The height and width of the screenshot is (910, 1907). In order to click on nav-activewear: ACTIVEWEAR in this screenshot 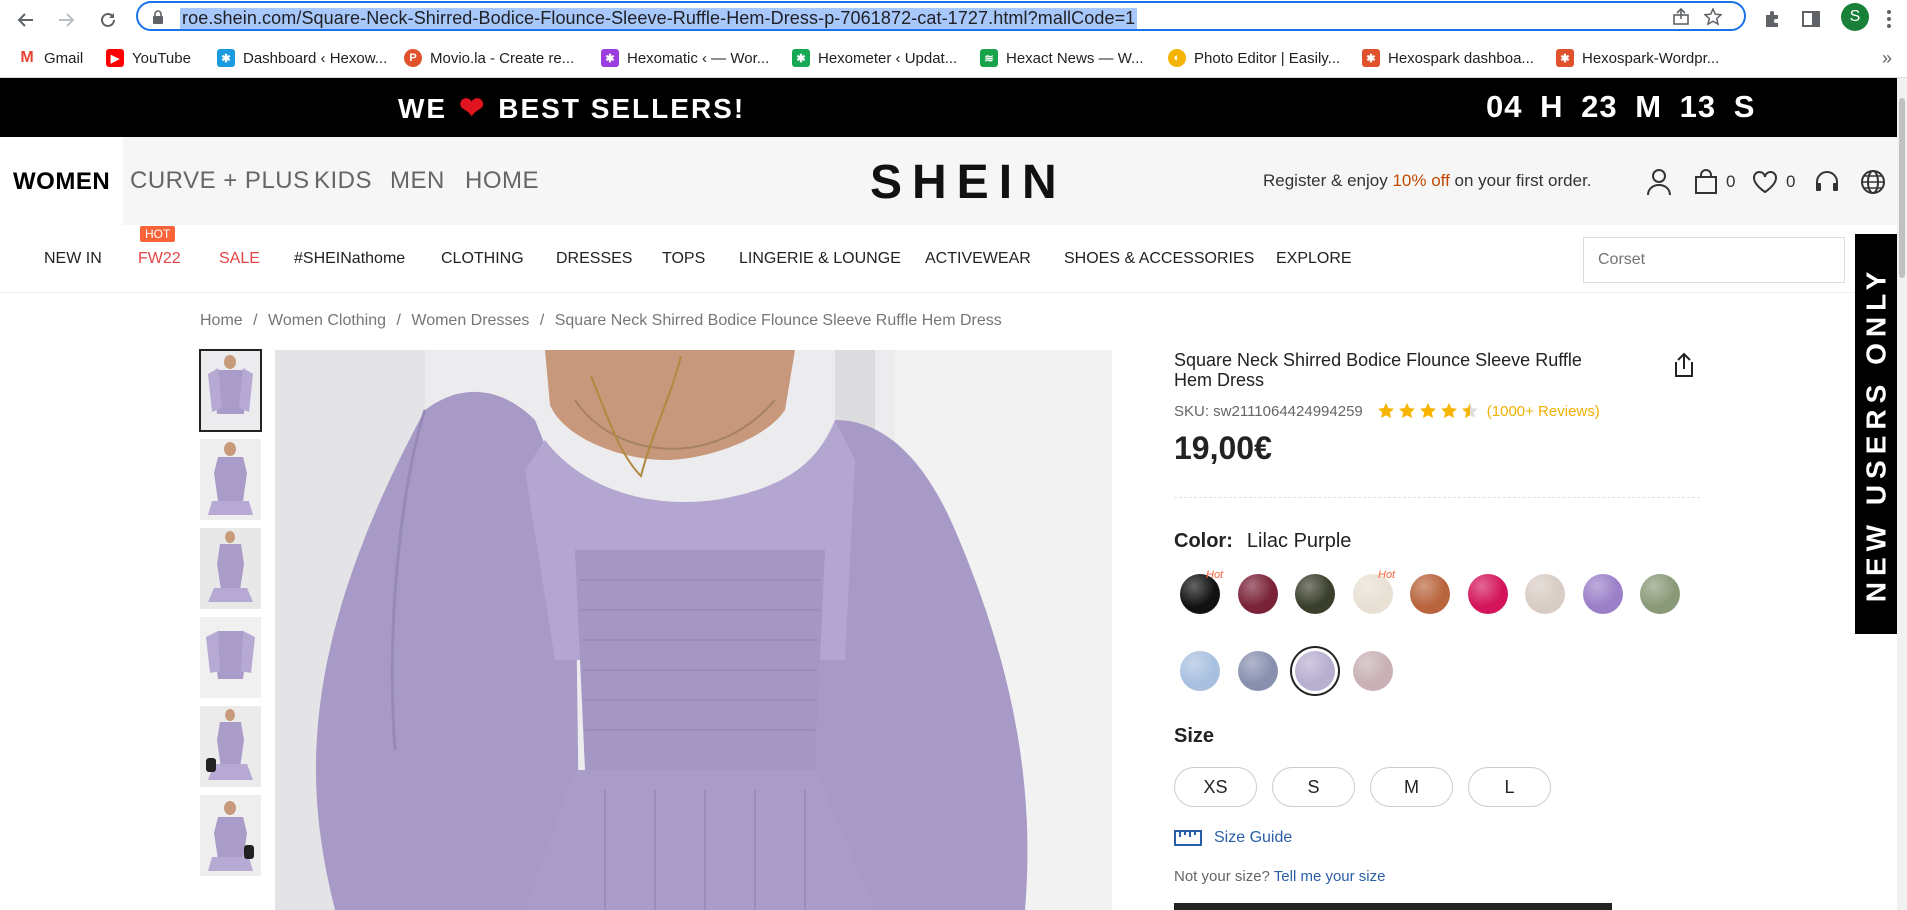, I will do `click(978, 259)`.